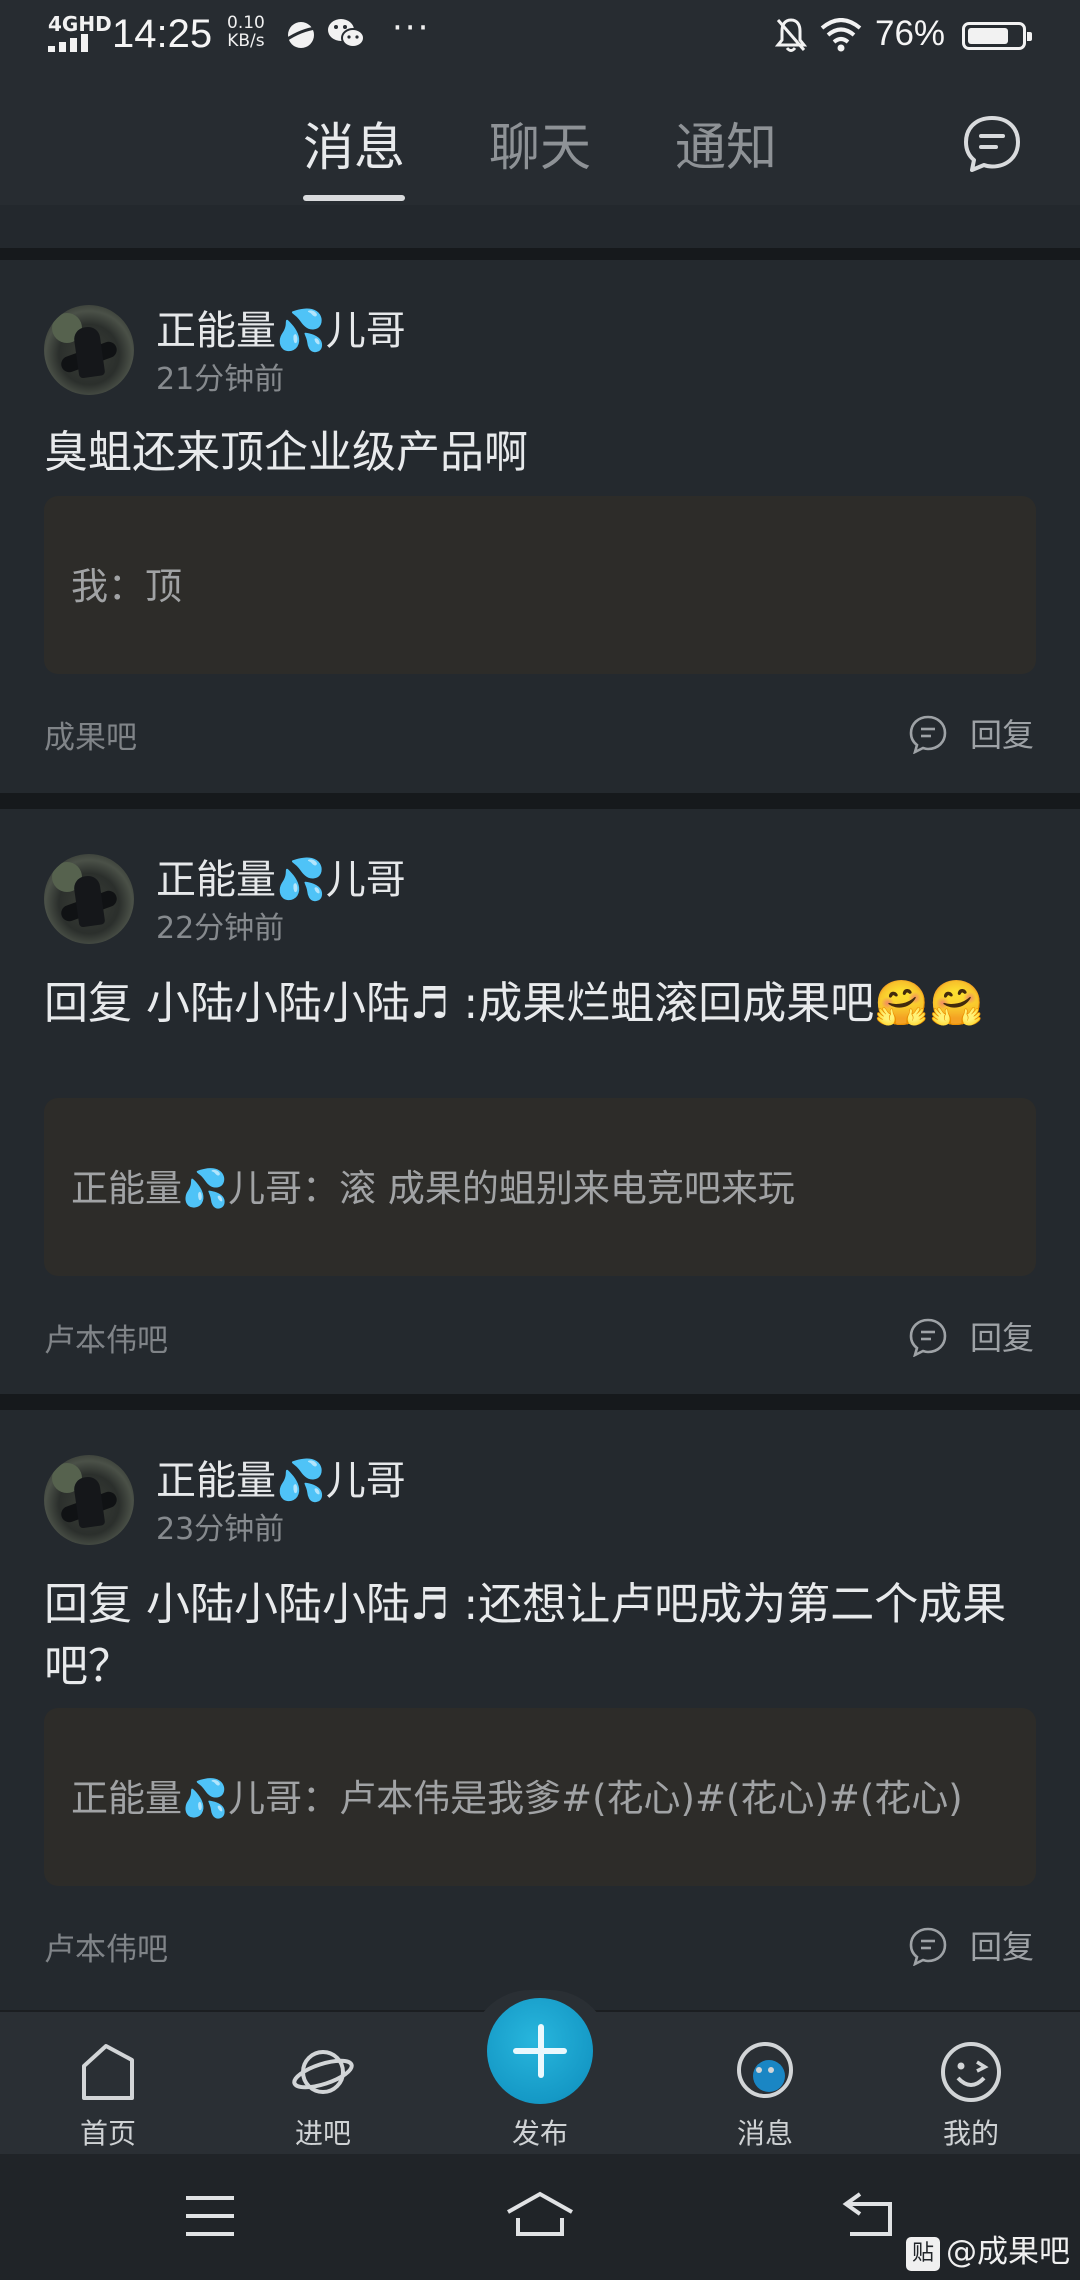 The height and width of the screenshot is (2280, 1080). What do you see at coordinates (540, 2051) in the screenshot?
I see `publish-button` at bounding box center [540, 2051].